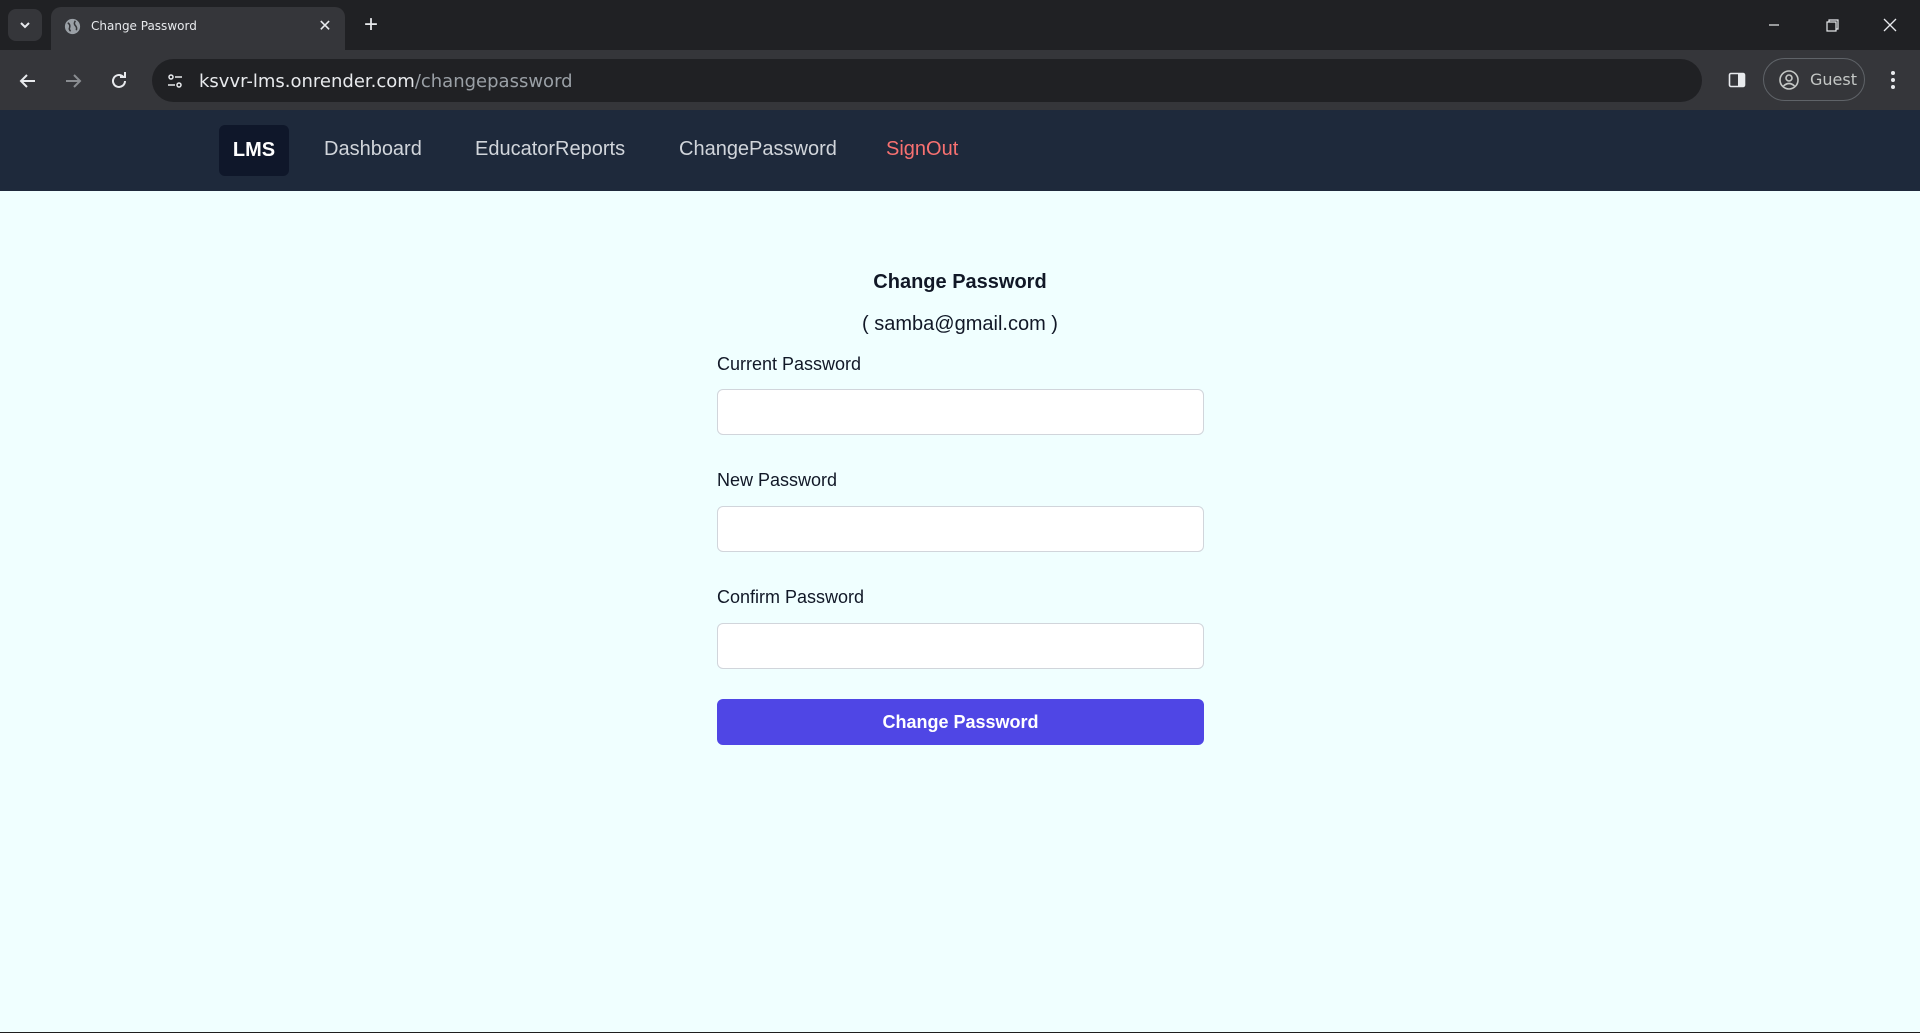 The image size is (1920, 1033). What do you see at coordinates (373, 149) in the screenshot?
I see `nav-link-dashboard: Dashboard` at bounding box center [373, 149].